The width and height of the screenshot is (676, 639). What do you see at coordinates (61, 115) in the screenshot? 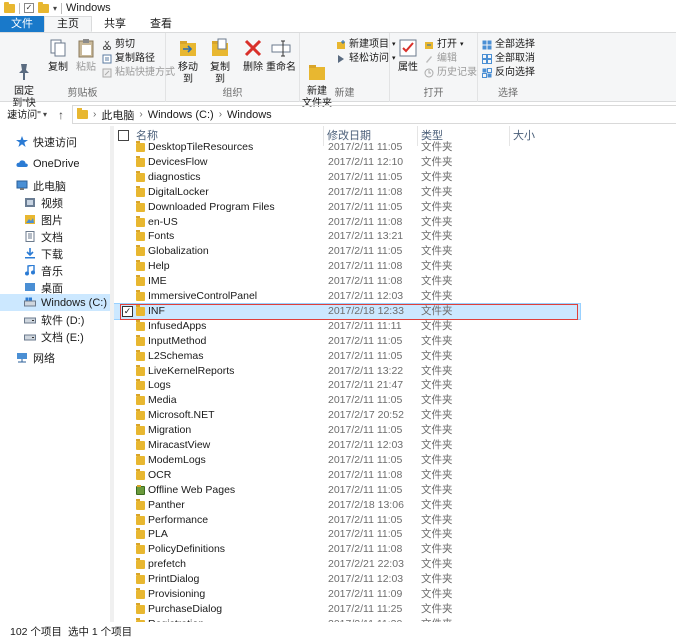
I see `up-arrow-icon: ↑` at bounding box center [61, 115].